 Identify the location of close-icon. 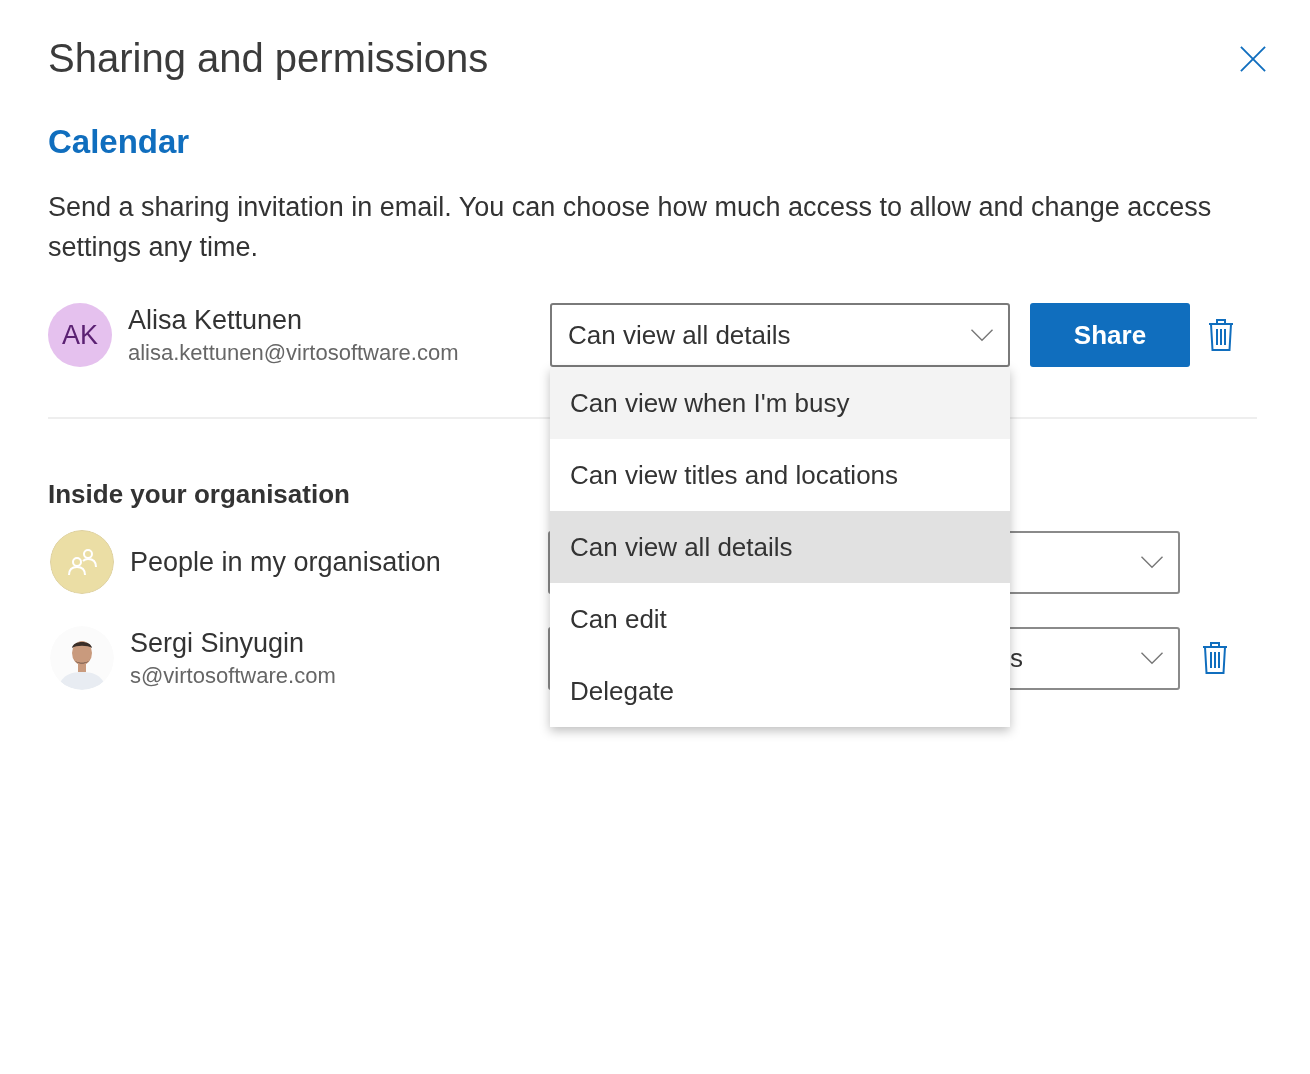
(1253, 58).